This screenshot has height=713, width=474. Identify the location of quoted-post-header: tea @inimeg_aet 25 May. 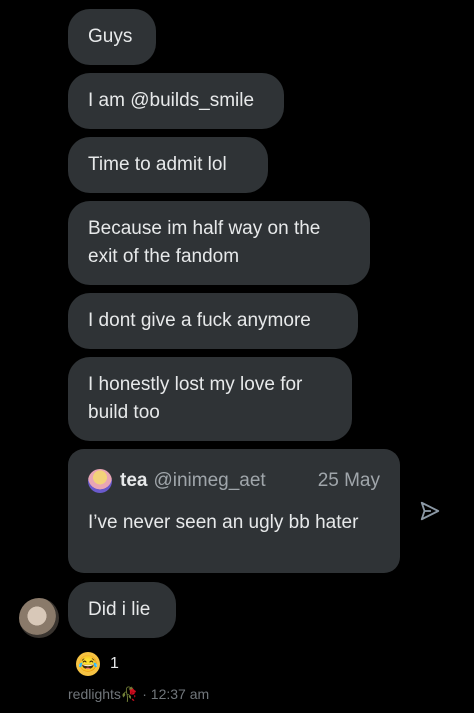
(234, 481).